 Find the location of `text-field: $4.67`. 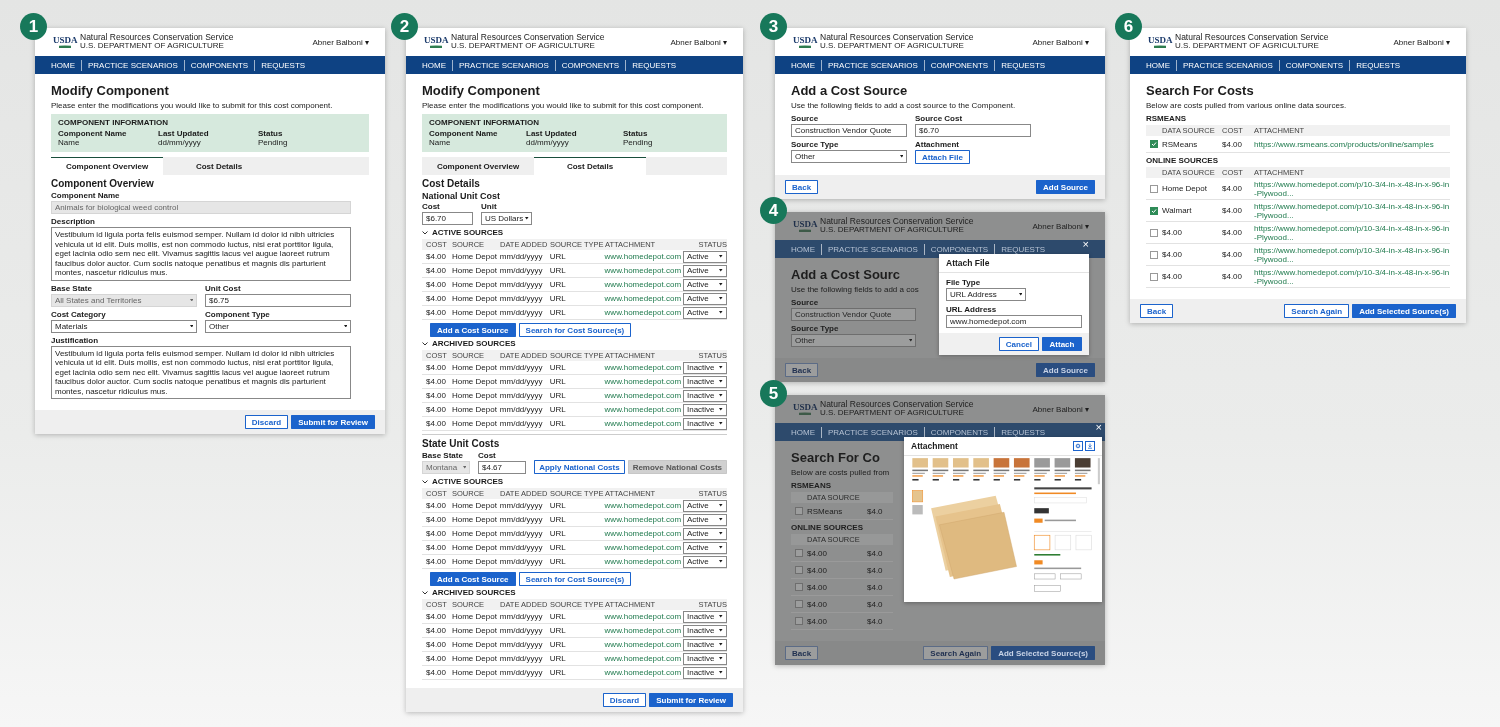

text-field: $4.67 is located at coordinates (502, 467).